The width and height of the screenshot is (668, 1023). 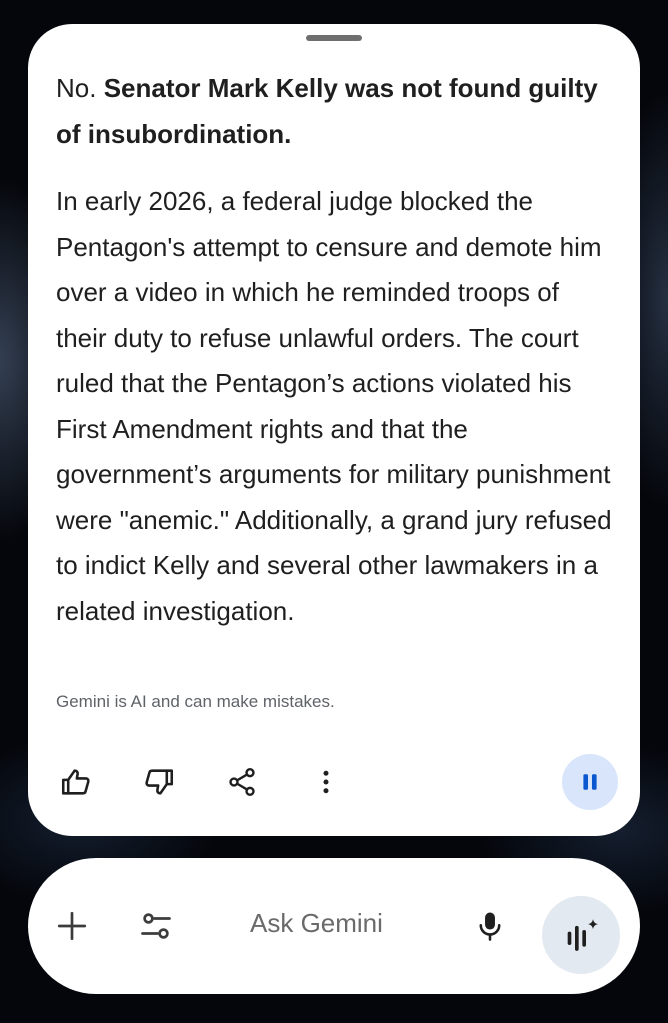 I want to click on gemini-live-icon, so click(x=582, y=935).